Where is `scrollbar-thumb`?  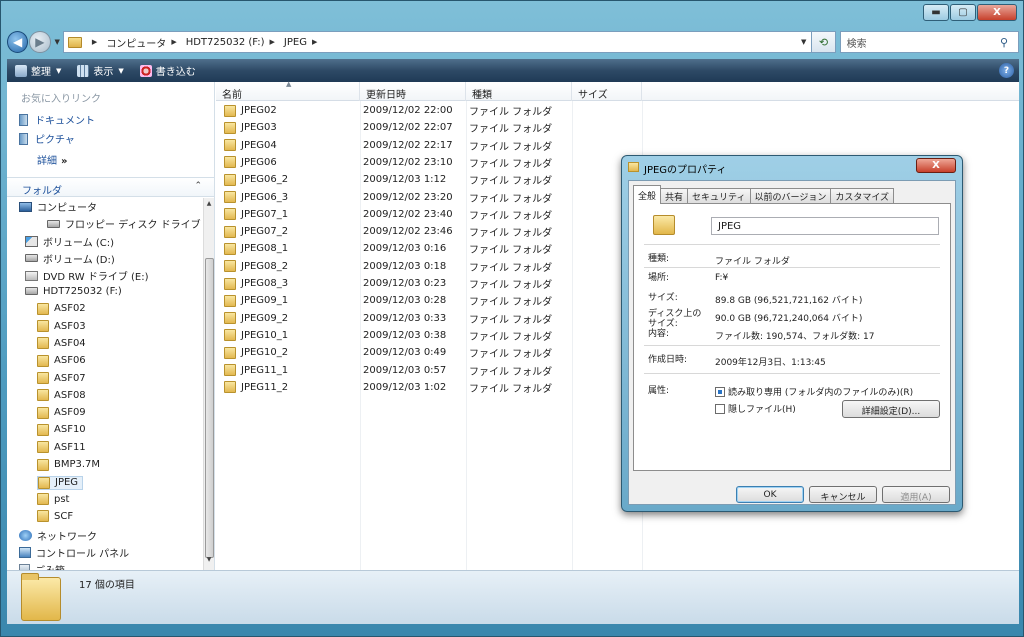
scrollbar-thumb is located at coordinates (209, 408).